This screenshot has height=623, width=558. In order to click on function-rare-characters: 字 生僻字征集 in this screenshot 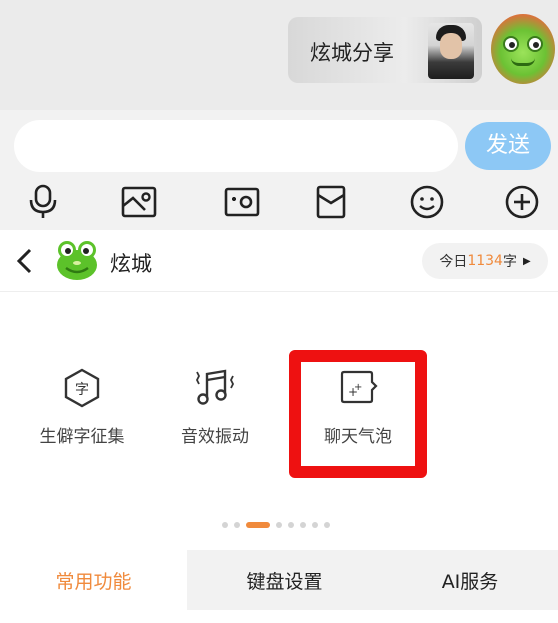, I will do `click(82, 406)`.